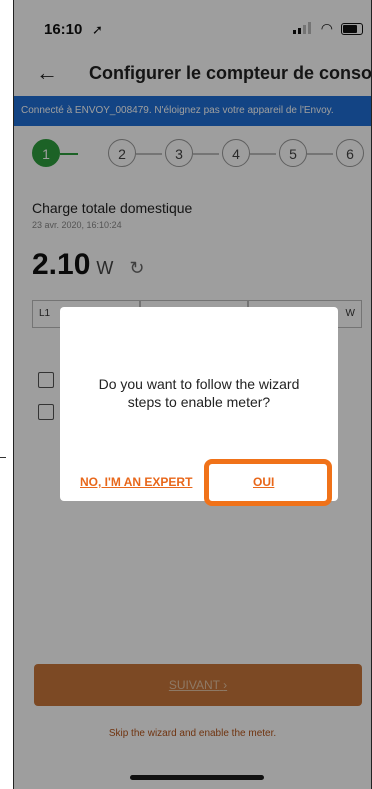 The height and width of the screenshot is (789, 372). Describe the element at coordinates (3, 457) in the screenshot. I see `edge-mark` at that location.